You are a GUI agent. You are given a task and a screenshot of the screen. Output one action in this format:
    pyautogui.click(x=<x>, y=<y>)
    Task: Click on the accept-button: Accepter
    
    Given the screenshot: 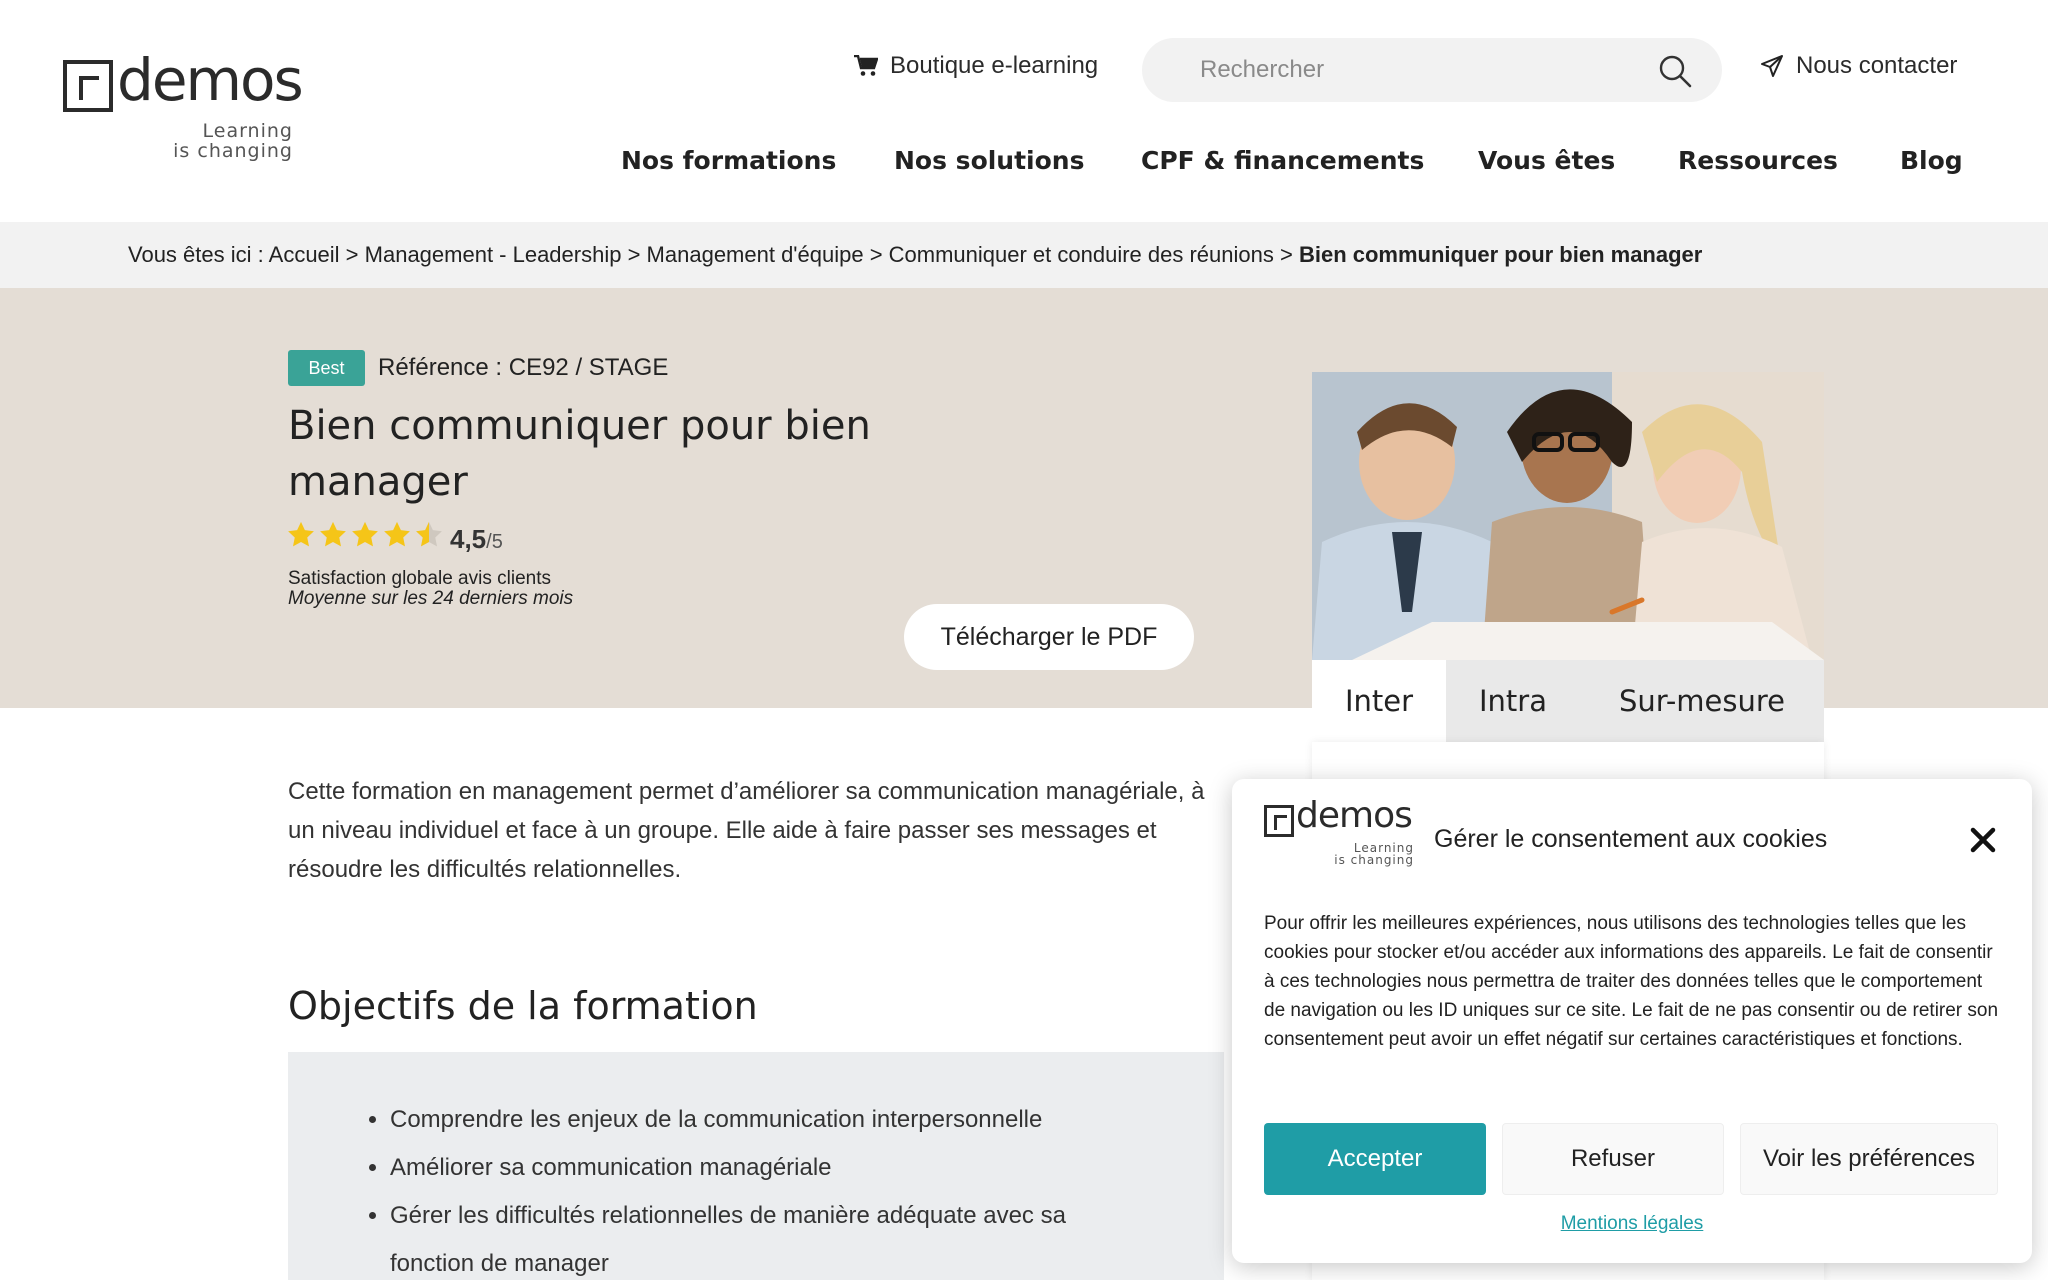 What is the action you would take?
    pyautogui.click(x=1375, y=1159)
    